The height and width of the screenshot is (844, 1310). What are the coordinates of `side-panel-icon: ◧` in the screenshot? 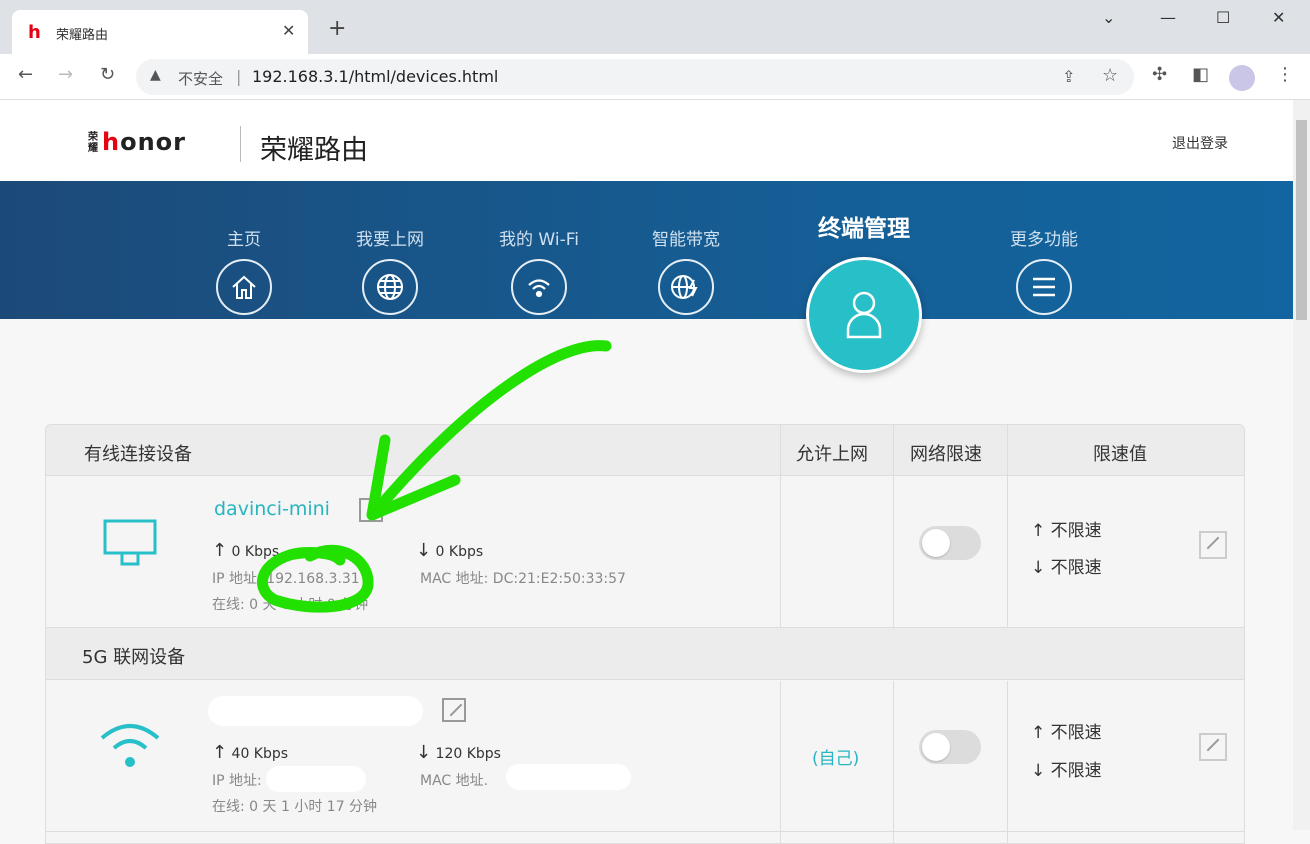 It's located at (1200, 74).